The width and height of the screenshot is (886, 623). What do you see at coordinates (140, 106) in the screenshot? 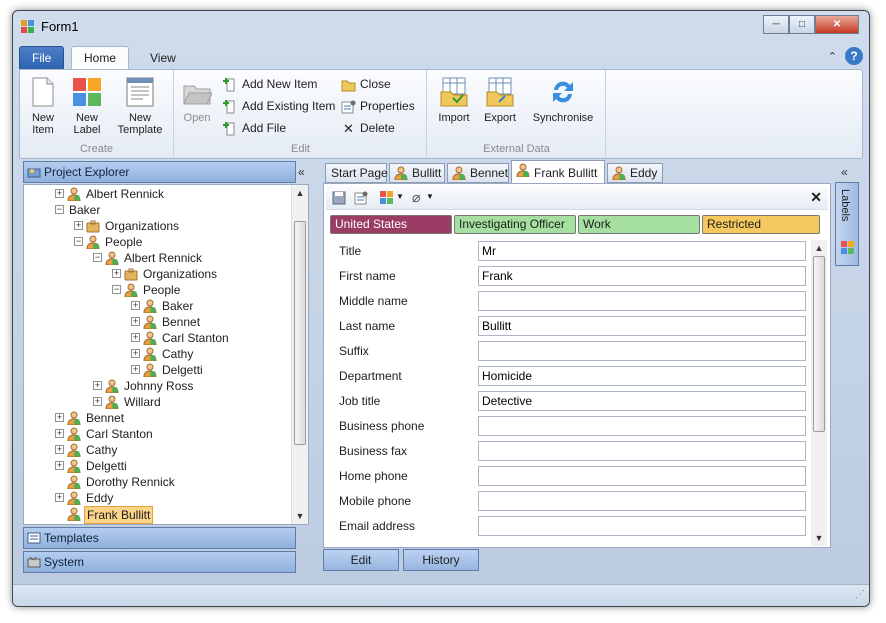
I see `new-template-button: New Template` at bounding box center [140, 106].